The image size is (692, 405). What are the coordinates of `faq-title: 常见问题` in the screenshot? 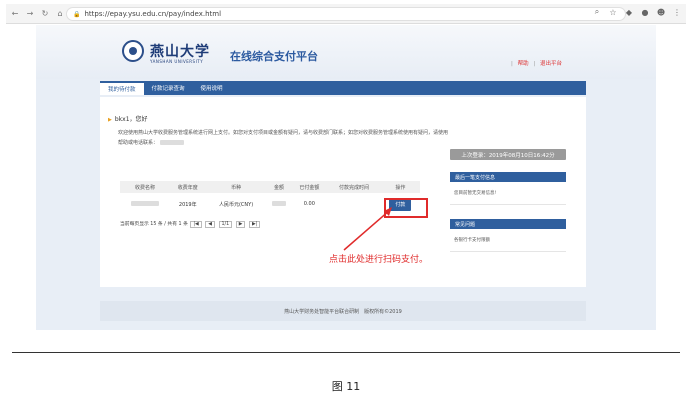 It's located at (508, 224).